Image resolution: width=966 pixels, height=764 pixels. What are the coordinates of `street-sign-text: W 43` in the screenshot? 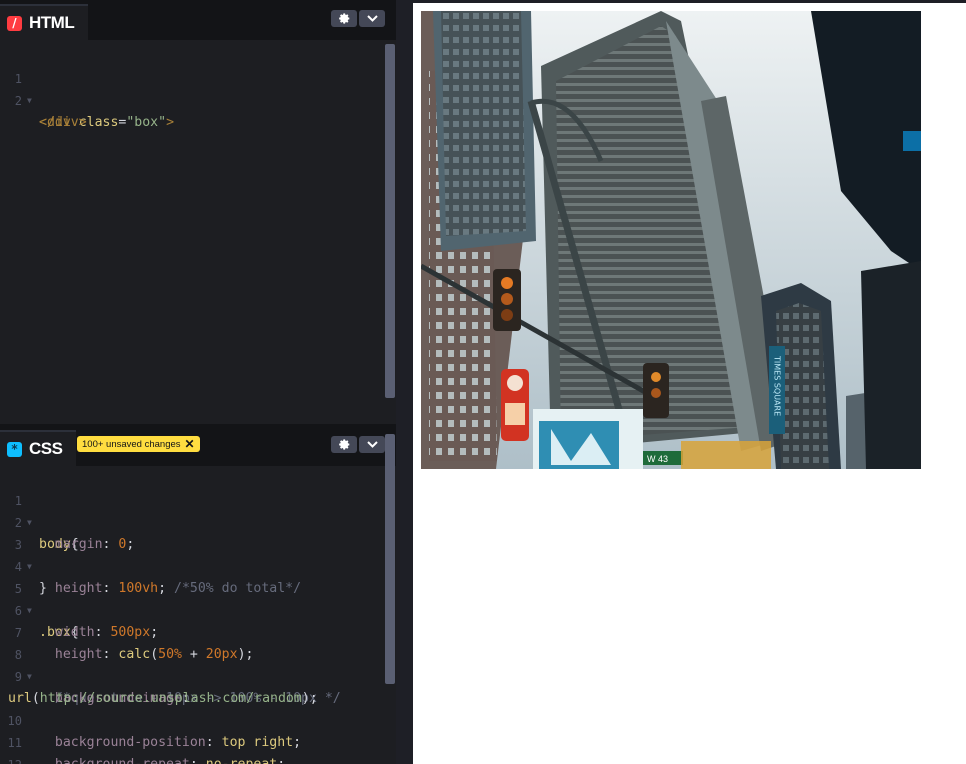 It's located at (657, 459).